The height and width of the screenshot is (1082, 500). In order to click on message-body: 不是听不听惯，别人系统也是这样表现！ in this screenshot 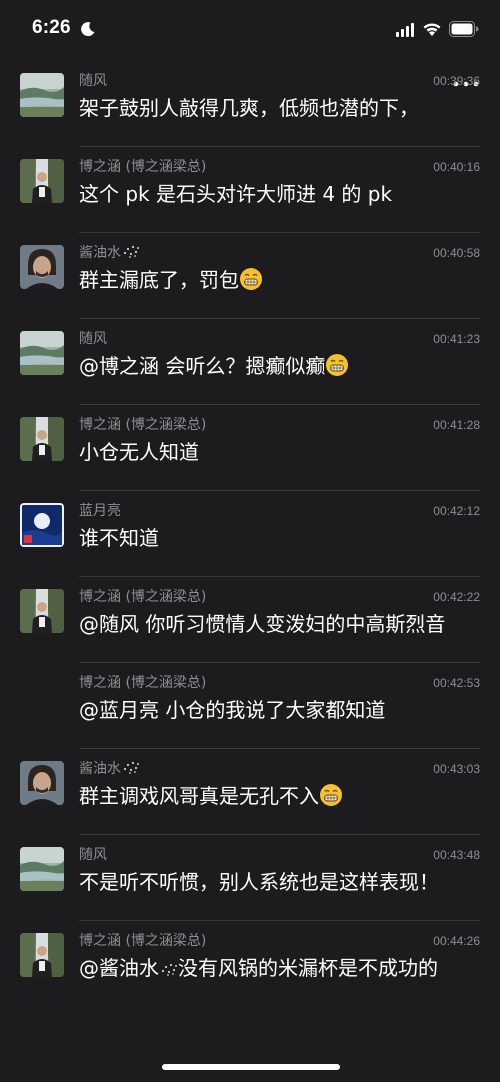, I will do `click(259, 882)`.